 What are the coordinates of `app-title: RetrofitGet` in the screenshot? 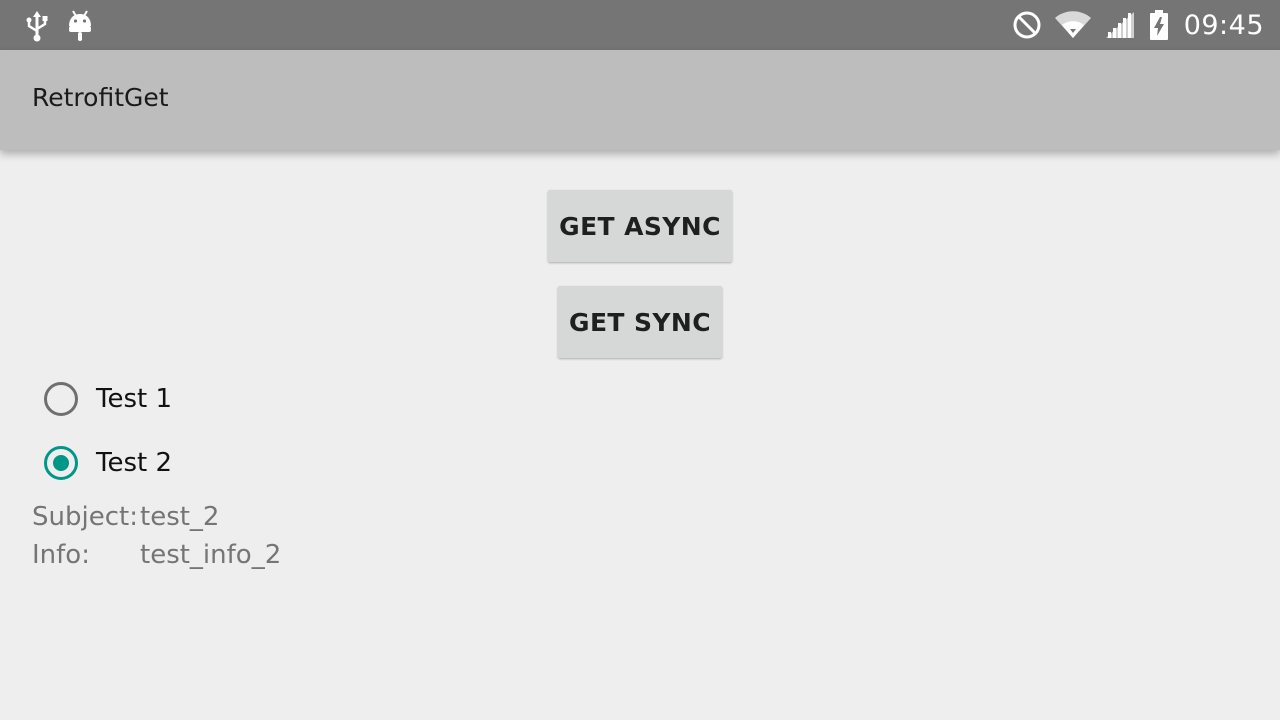 It's located at (100, 97).